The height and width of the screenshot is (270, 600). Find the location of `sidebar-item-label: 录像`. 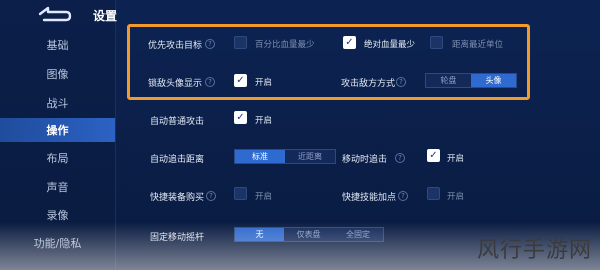

sidebar-item-label: 录像 is located at coordinates (57, 215).